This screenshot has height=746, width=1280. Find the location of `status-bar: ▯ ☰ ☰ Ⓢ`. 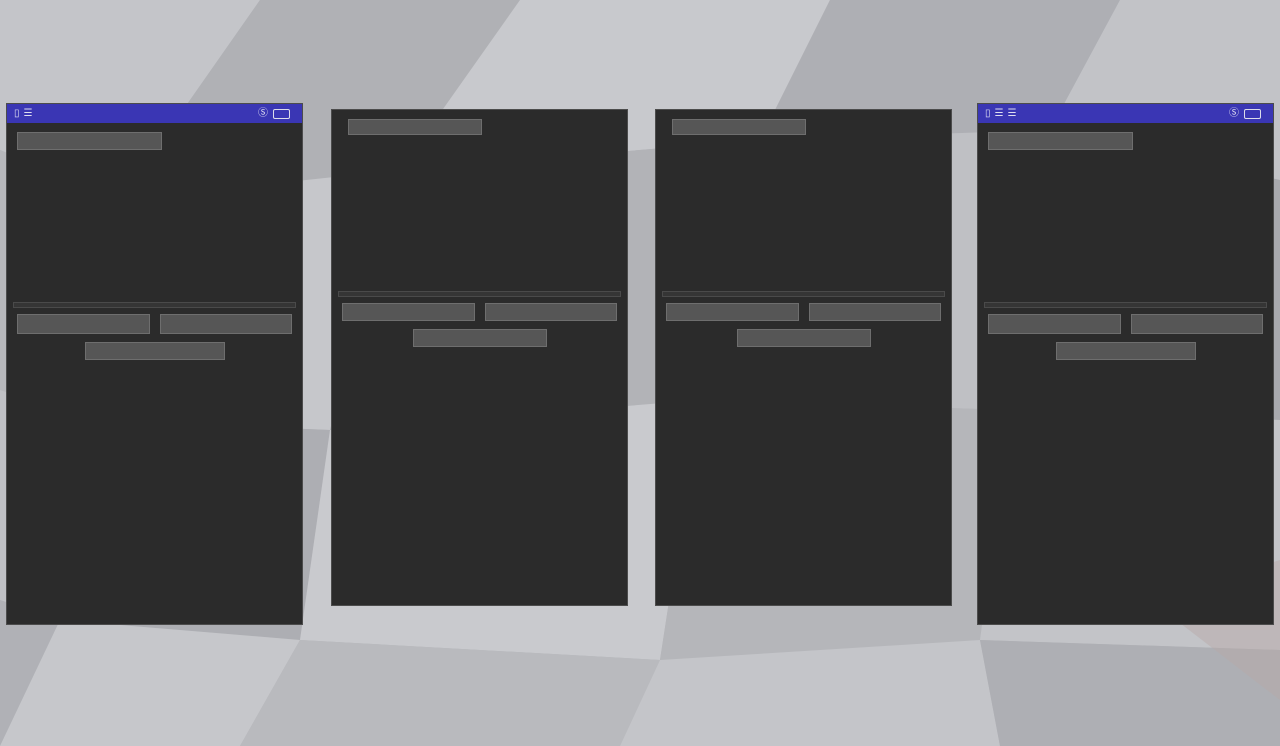

status-bar: ▯ ☰ ☰ Ⓢ is located at coordinates (1125, 113).